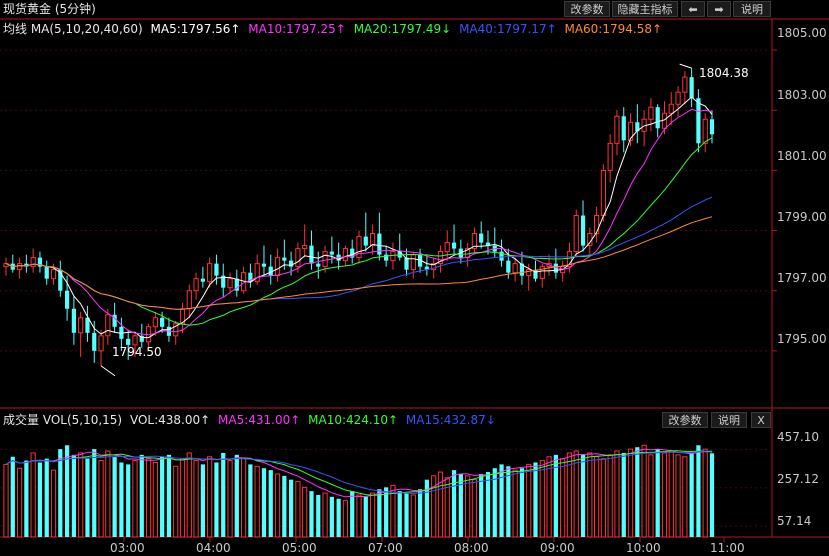  What do you see at coordinates (63, 420) in the screenshot?
I see `vol-legend-label: 成交量 VOL(5,10,15)` at bounding box center [63, 420].